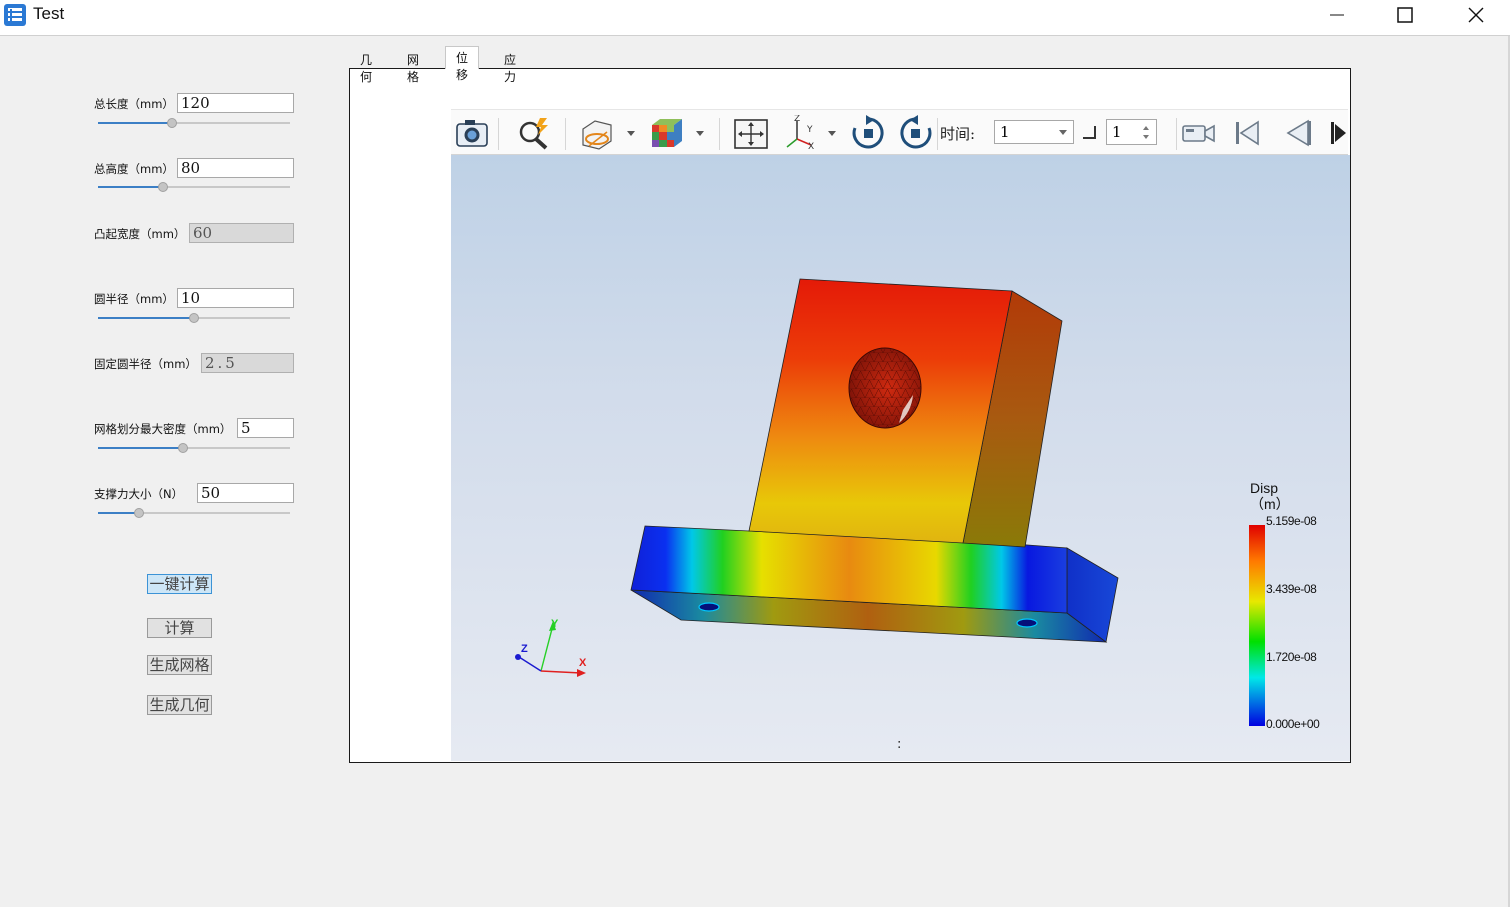 Image resolution: width=1510 pixels, height=907 pixels. What do you see at coordinates (140, 234) in the screenshot?
I see `param-label-boss-width: 凸起宽度（mm）` at bounding box center [140, 234].